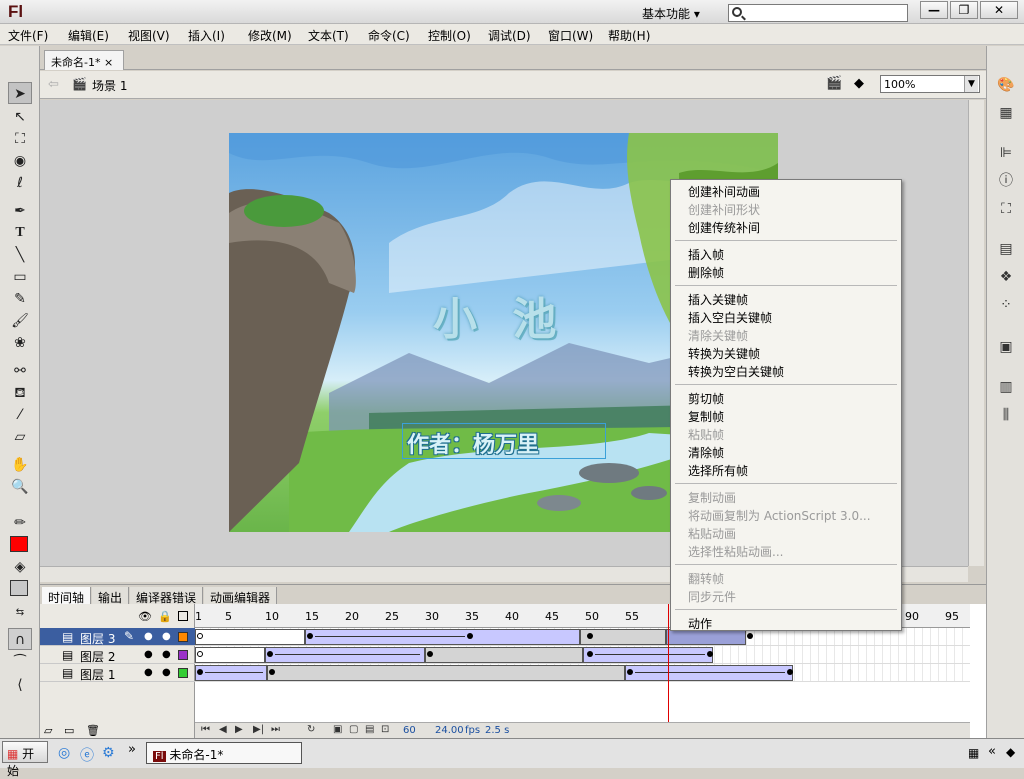 This screenshot has width=1024, height=779. I want to click on line-tool-icon: ╲, so click(20, 255).